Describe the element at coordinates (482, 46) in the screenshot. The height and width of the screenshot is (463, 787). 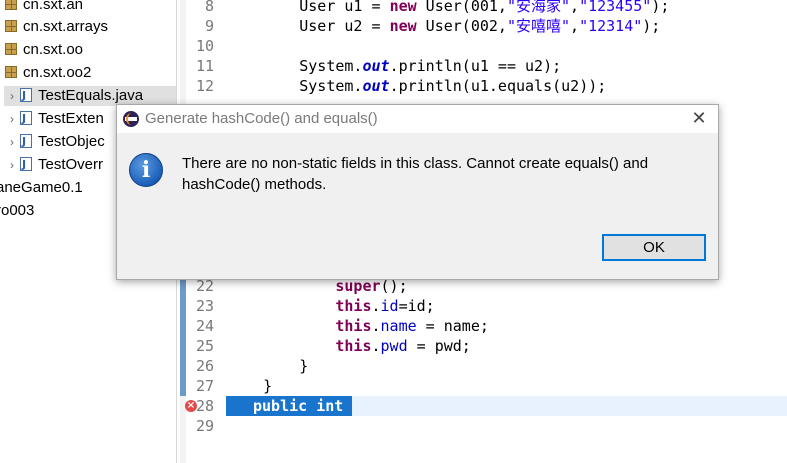
I see `code-line: 10` at that location.